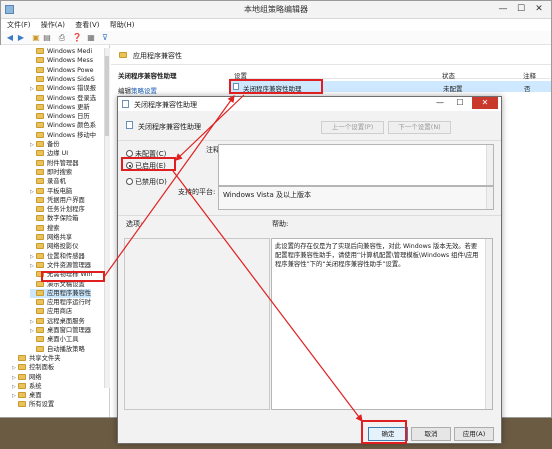 This screenshot has width=552, height=449. Describe the element at coordinates (51, 172) in the screenshot. I see `tree-item: 即时搜索` at that location.